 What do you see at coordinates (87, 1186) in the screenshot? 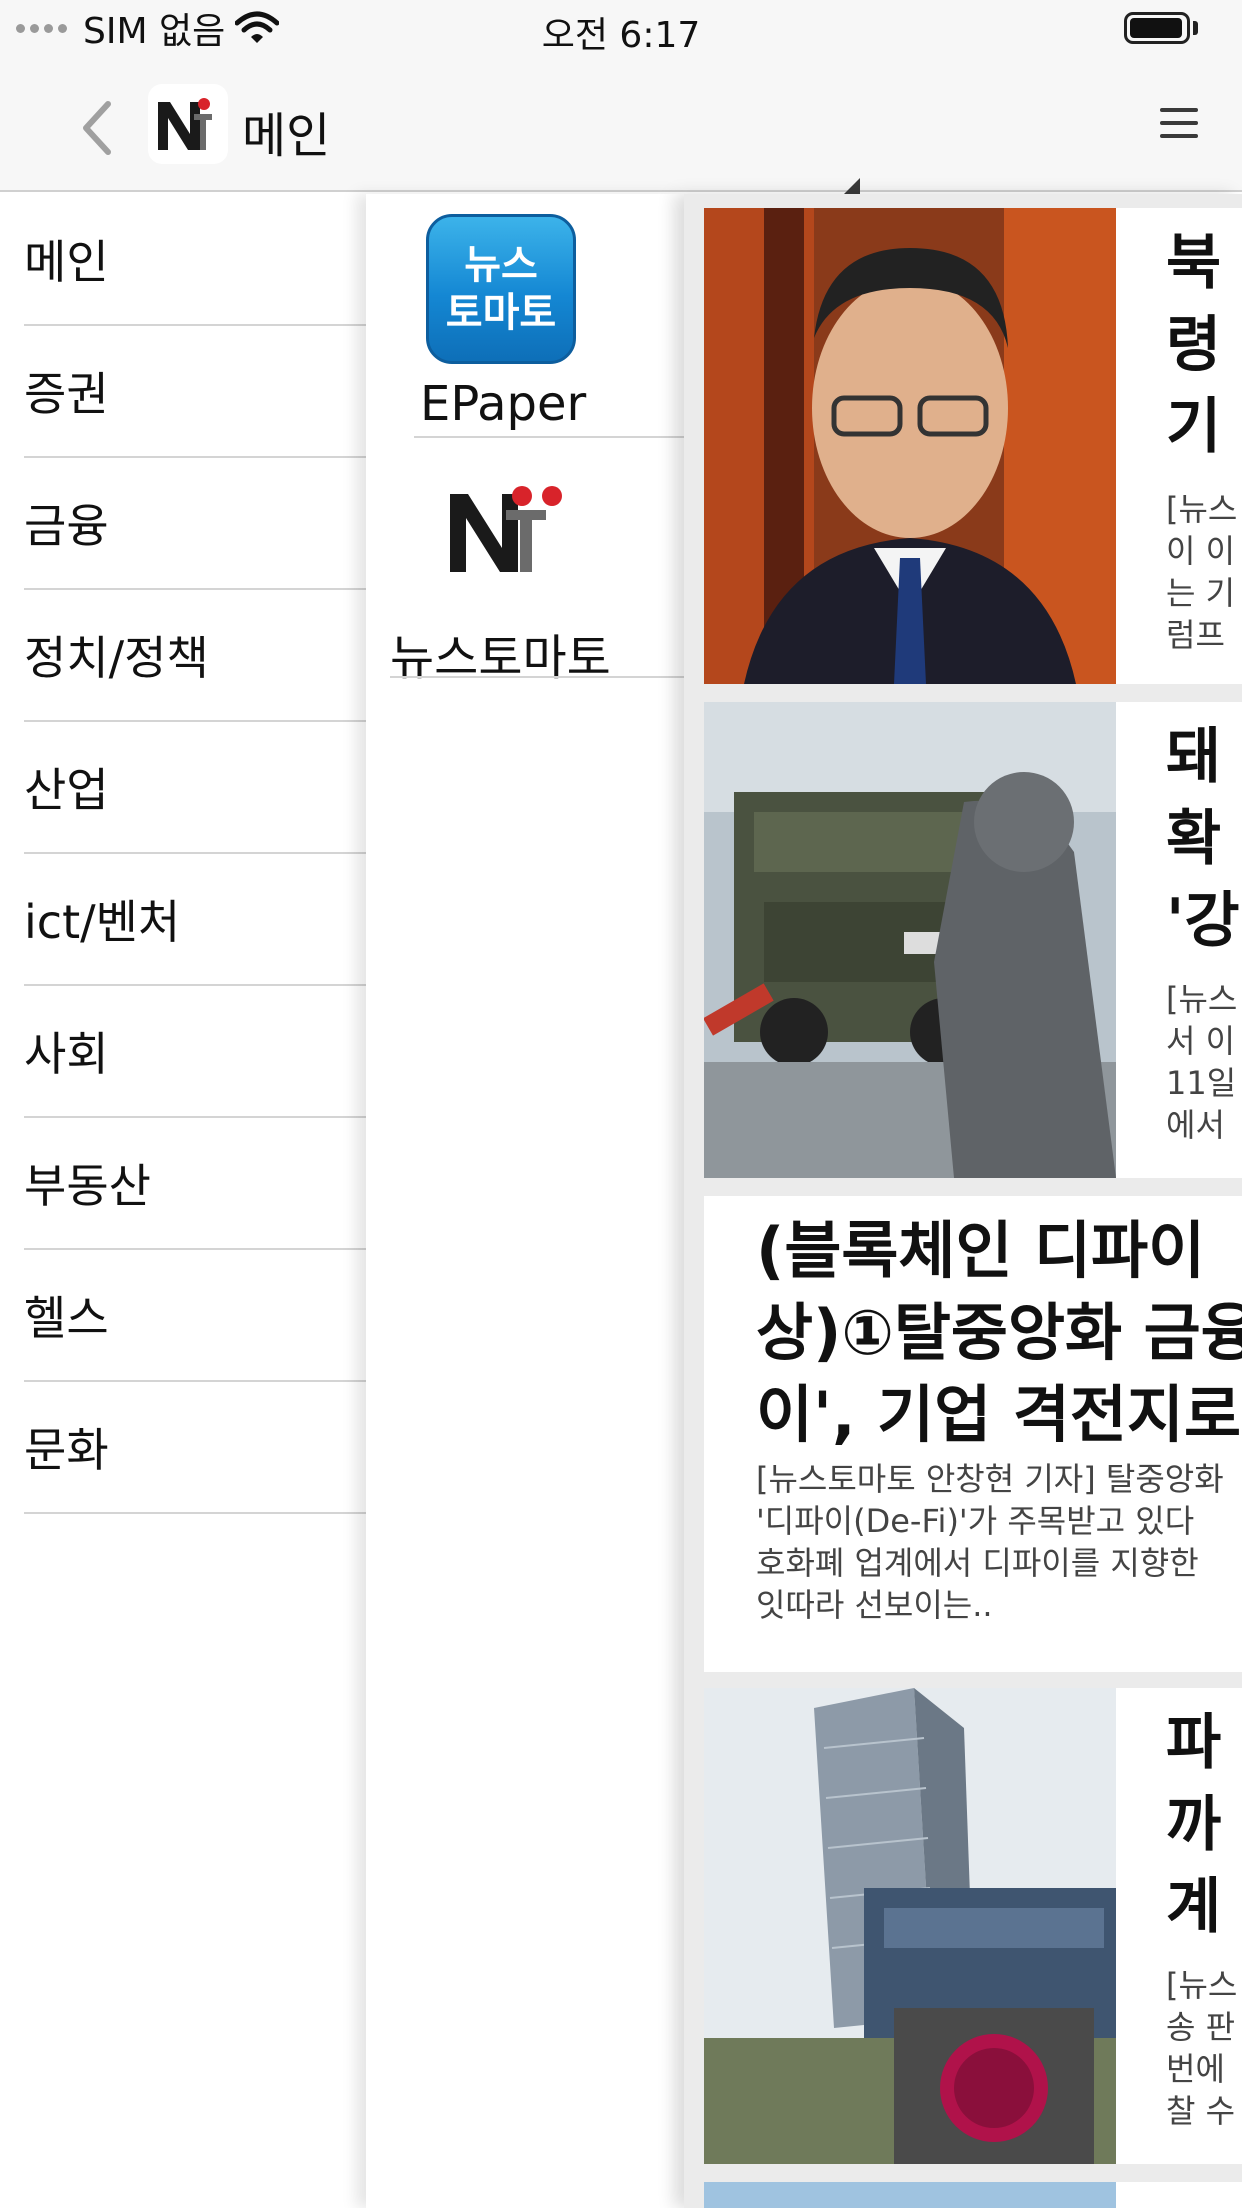
I see `sidebar-item-label: 부동산` at bounding box center [87, 1186].